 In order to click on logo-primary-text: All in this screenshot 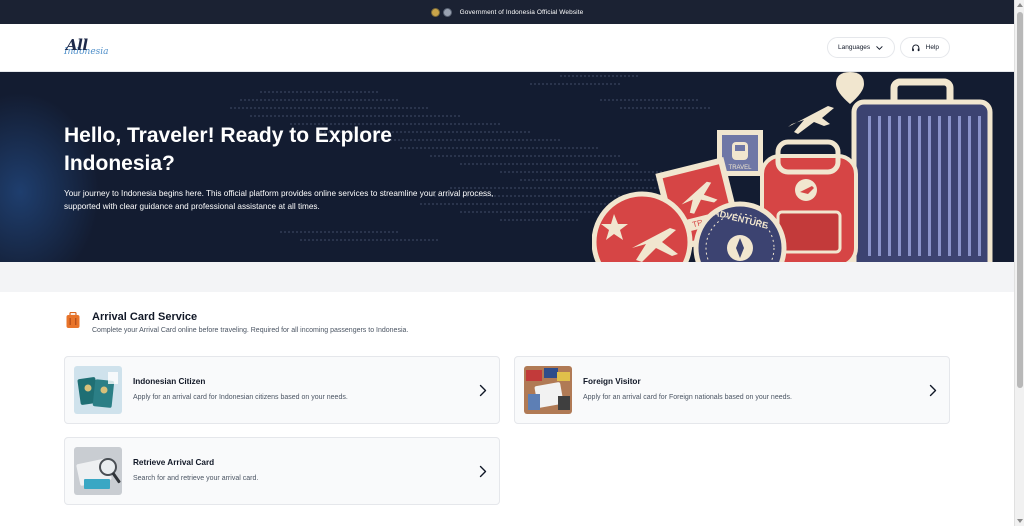, I will do `click(77, 45)`.